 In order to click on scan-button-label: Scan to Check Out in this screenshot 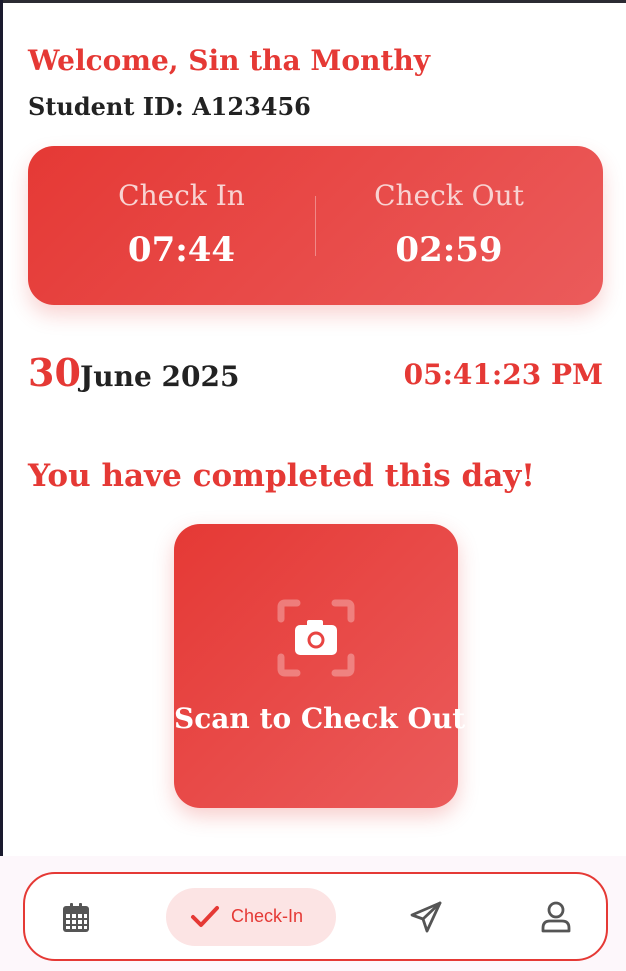, I will do `click(320, 718)`.